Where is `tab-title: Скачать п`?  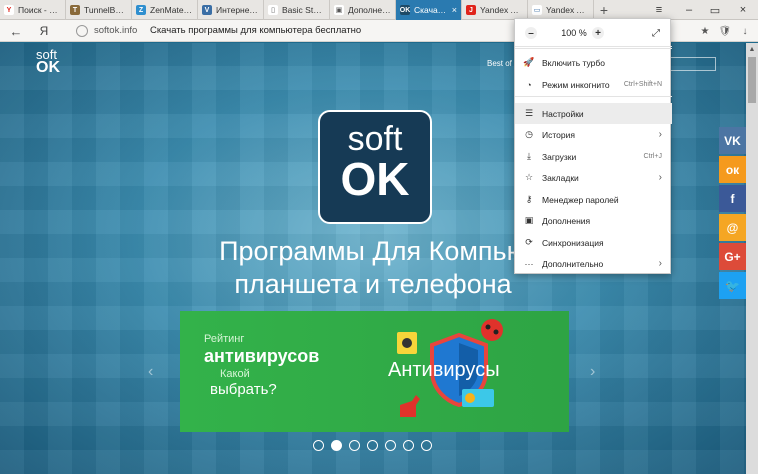
tab-title: Скачать п is located at coordinates (432, 10).